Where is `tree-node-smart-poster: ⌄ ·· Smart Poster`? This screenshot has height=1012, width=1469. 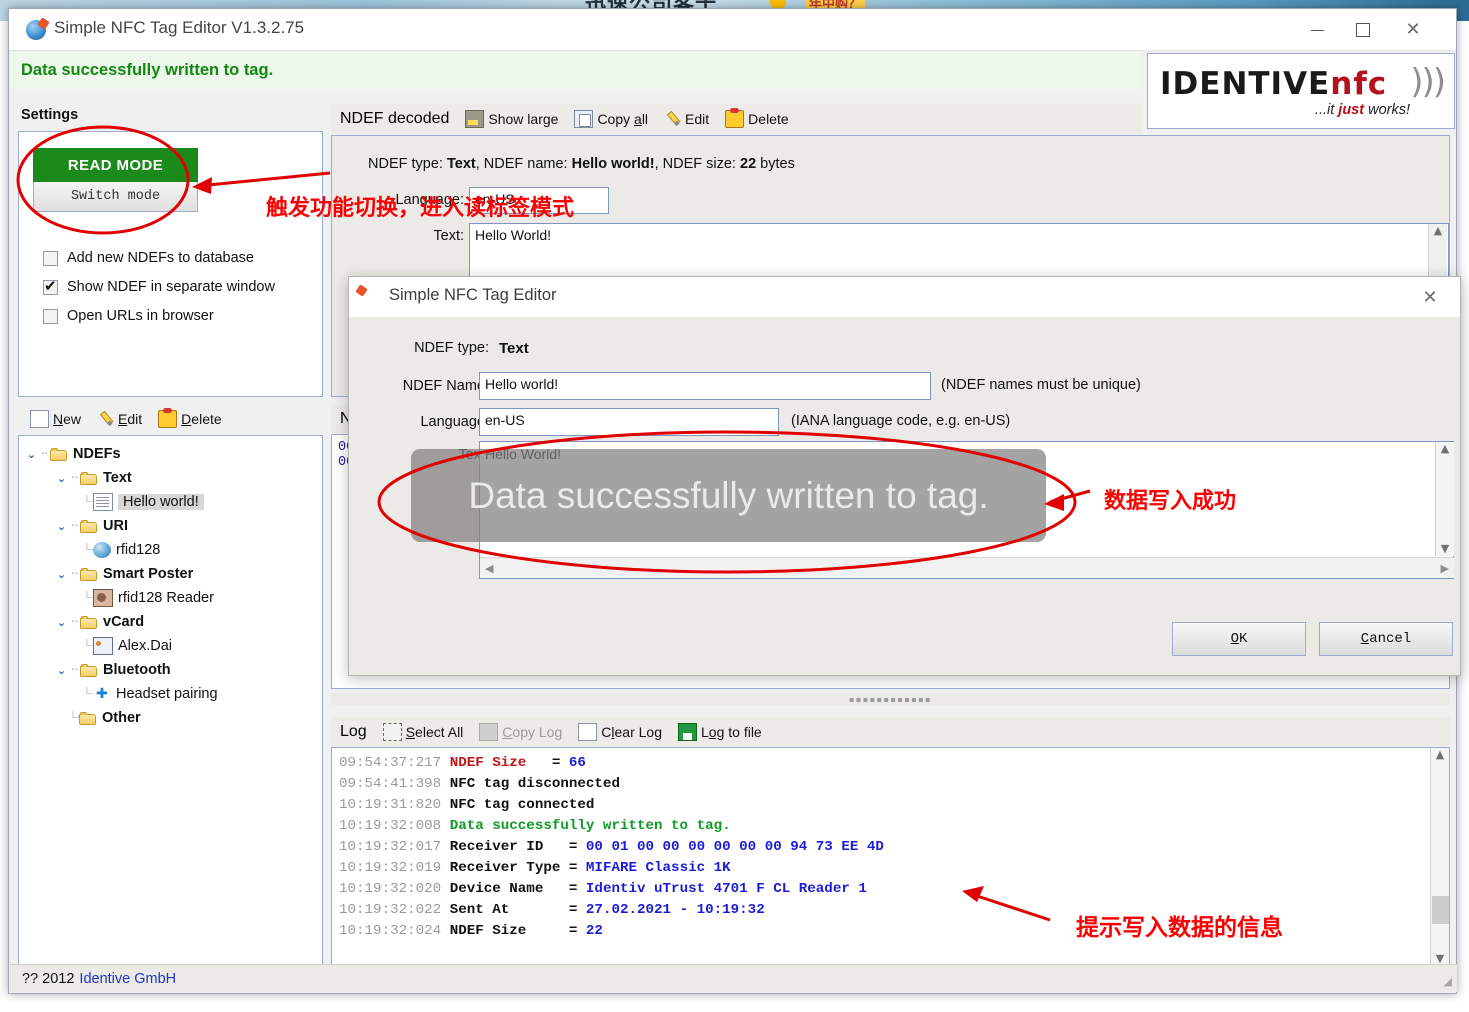 tree-node-smart-poster: ⌄ ·· Smart Poster is located at coordinates (173, 574).